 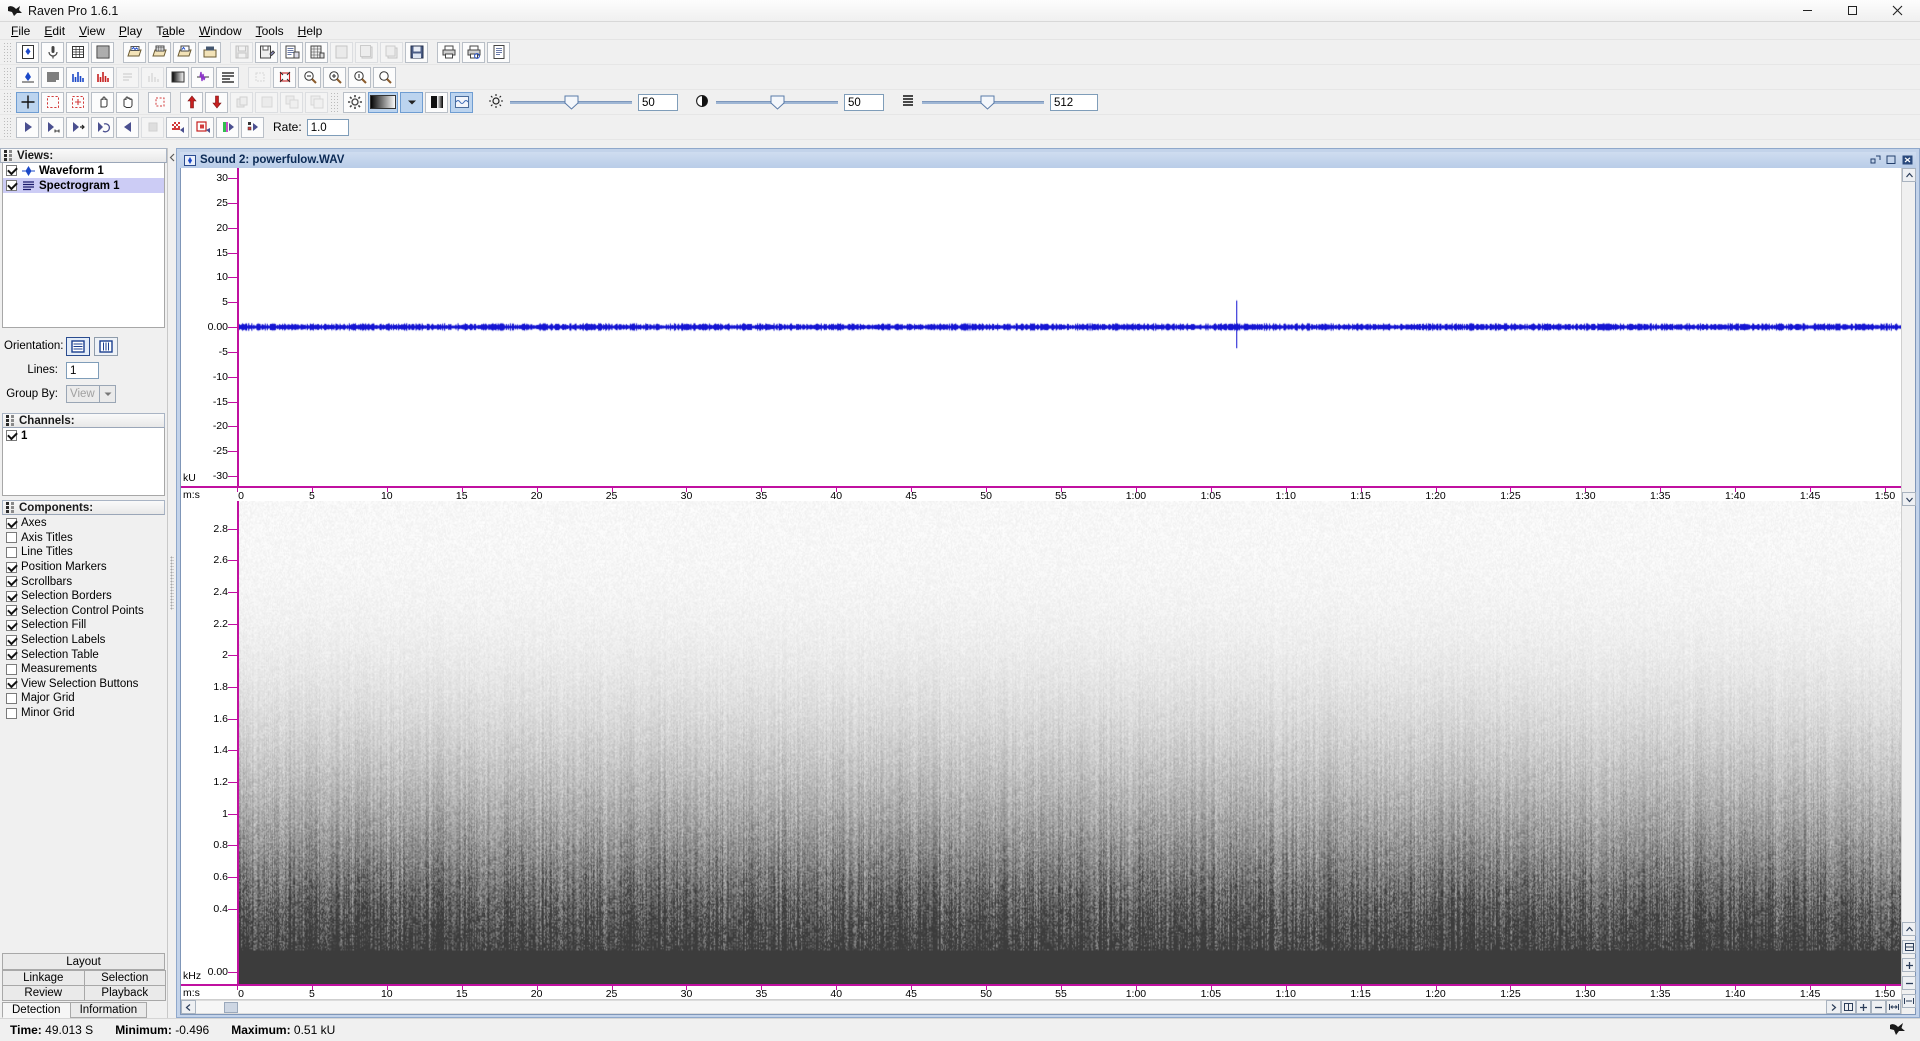 What do you see at coordinates (1909, 1001) in the screenshot?
I see `spectrogram-zoom-full-button` at bounding box center [1909, 1001].